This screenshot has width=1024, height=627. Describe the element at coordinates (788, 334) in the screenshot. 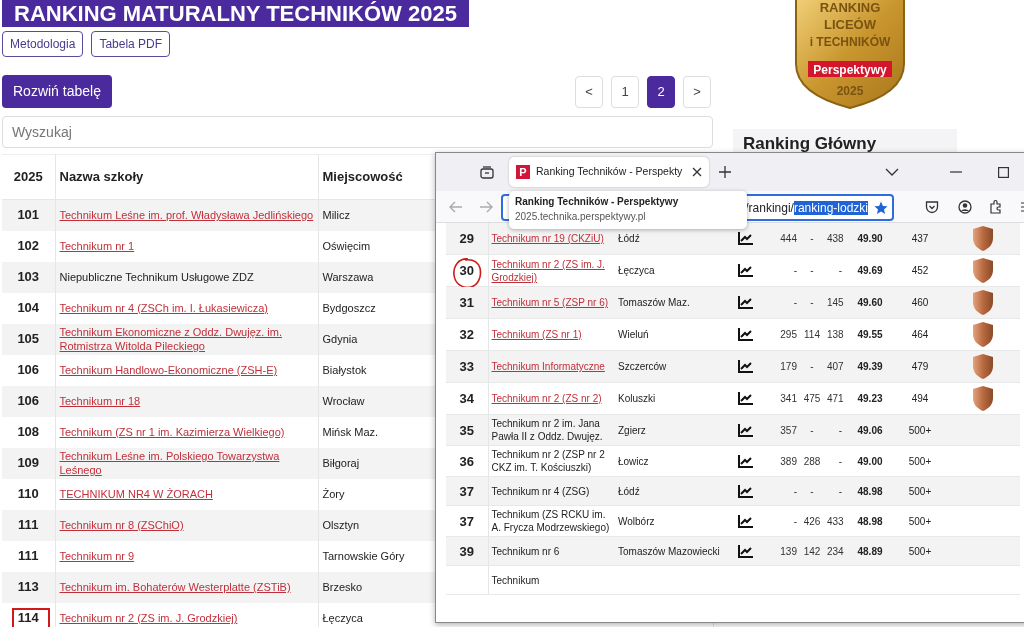

I see `stat-value: 295` at that location.